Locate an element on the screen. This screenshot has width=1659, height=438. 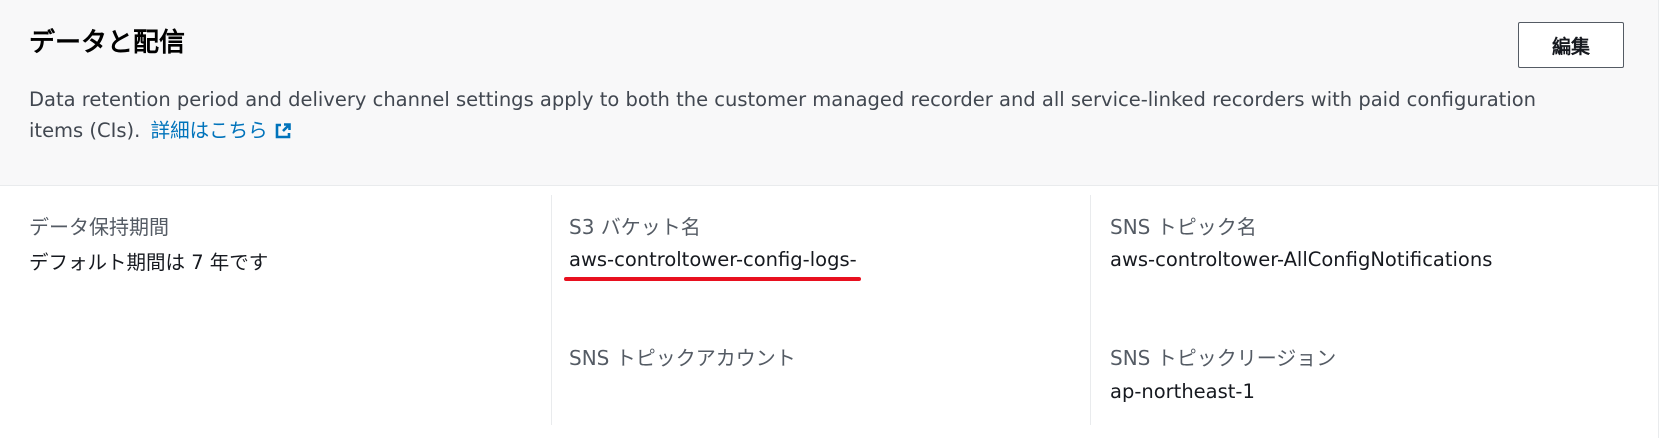
learn-more-link: 詳細はこちら is located at coordinates (221, 130).